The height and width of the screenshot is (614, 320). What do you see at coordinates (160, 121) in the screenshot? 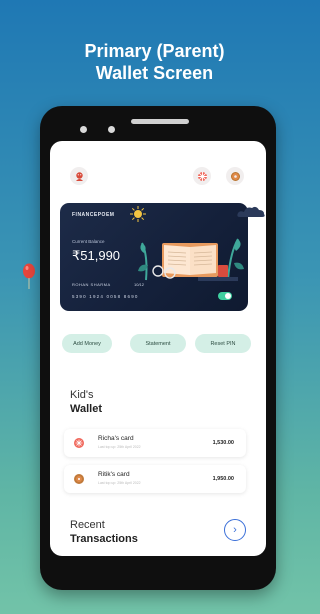
I see `speaker-grill` at bounding box center [160, 121].